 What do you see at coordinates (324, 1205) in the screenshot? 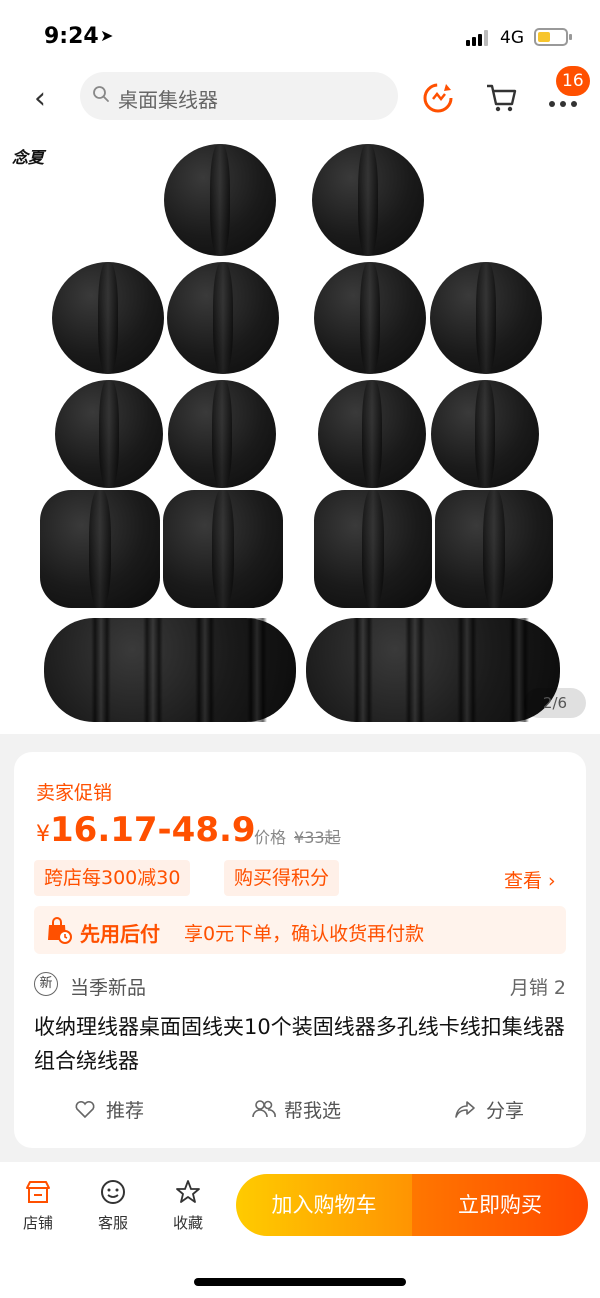
I see `add-to-cart-button: 加入购物车` at bounding box center [324, 1205].